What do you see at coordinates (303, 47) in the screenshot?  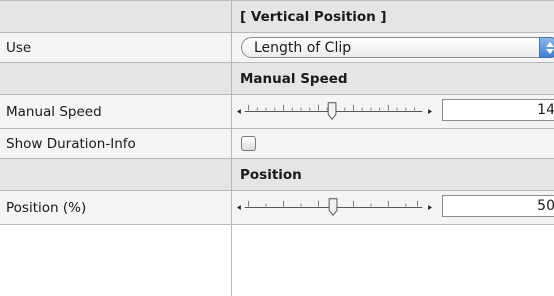 I see `use-popup-value: Length of Clip` at bounding box center [303, 47].